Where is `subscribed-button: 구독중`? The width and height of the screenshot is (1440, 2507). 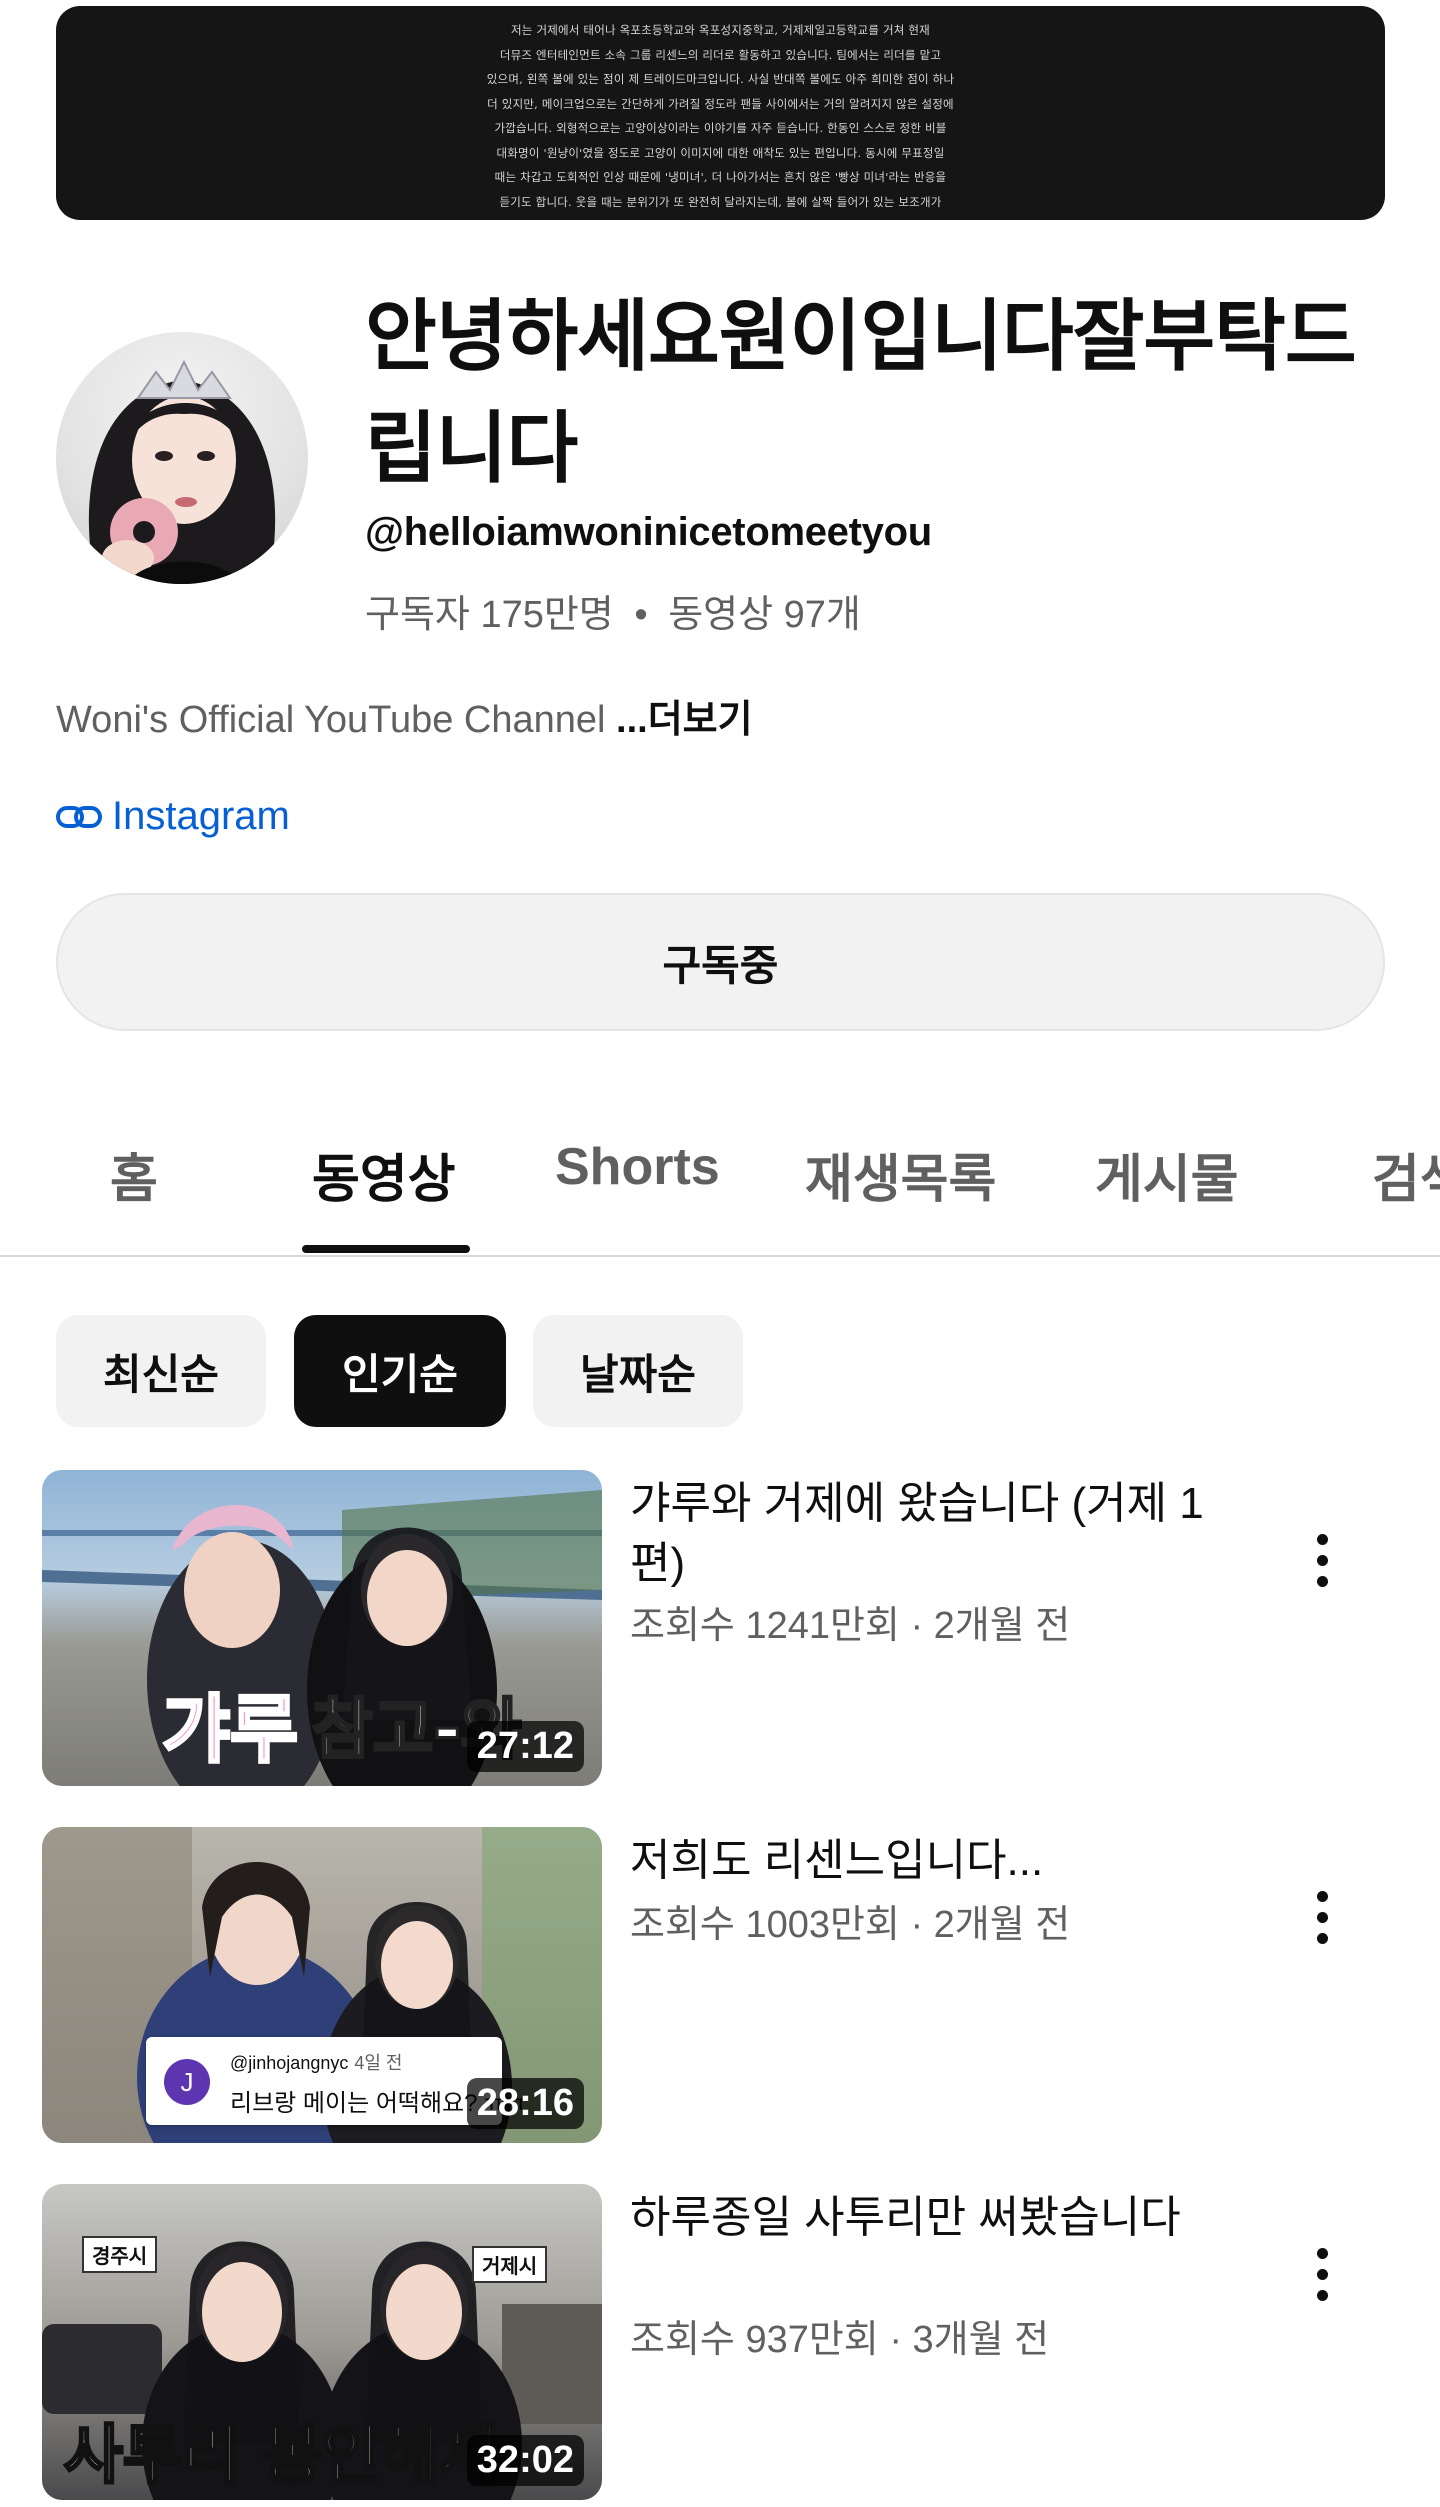 subscribed-button: 구독중 is located at coordinates (720, 962).